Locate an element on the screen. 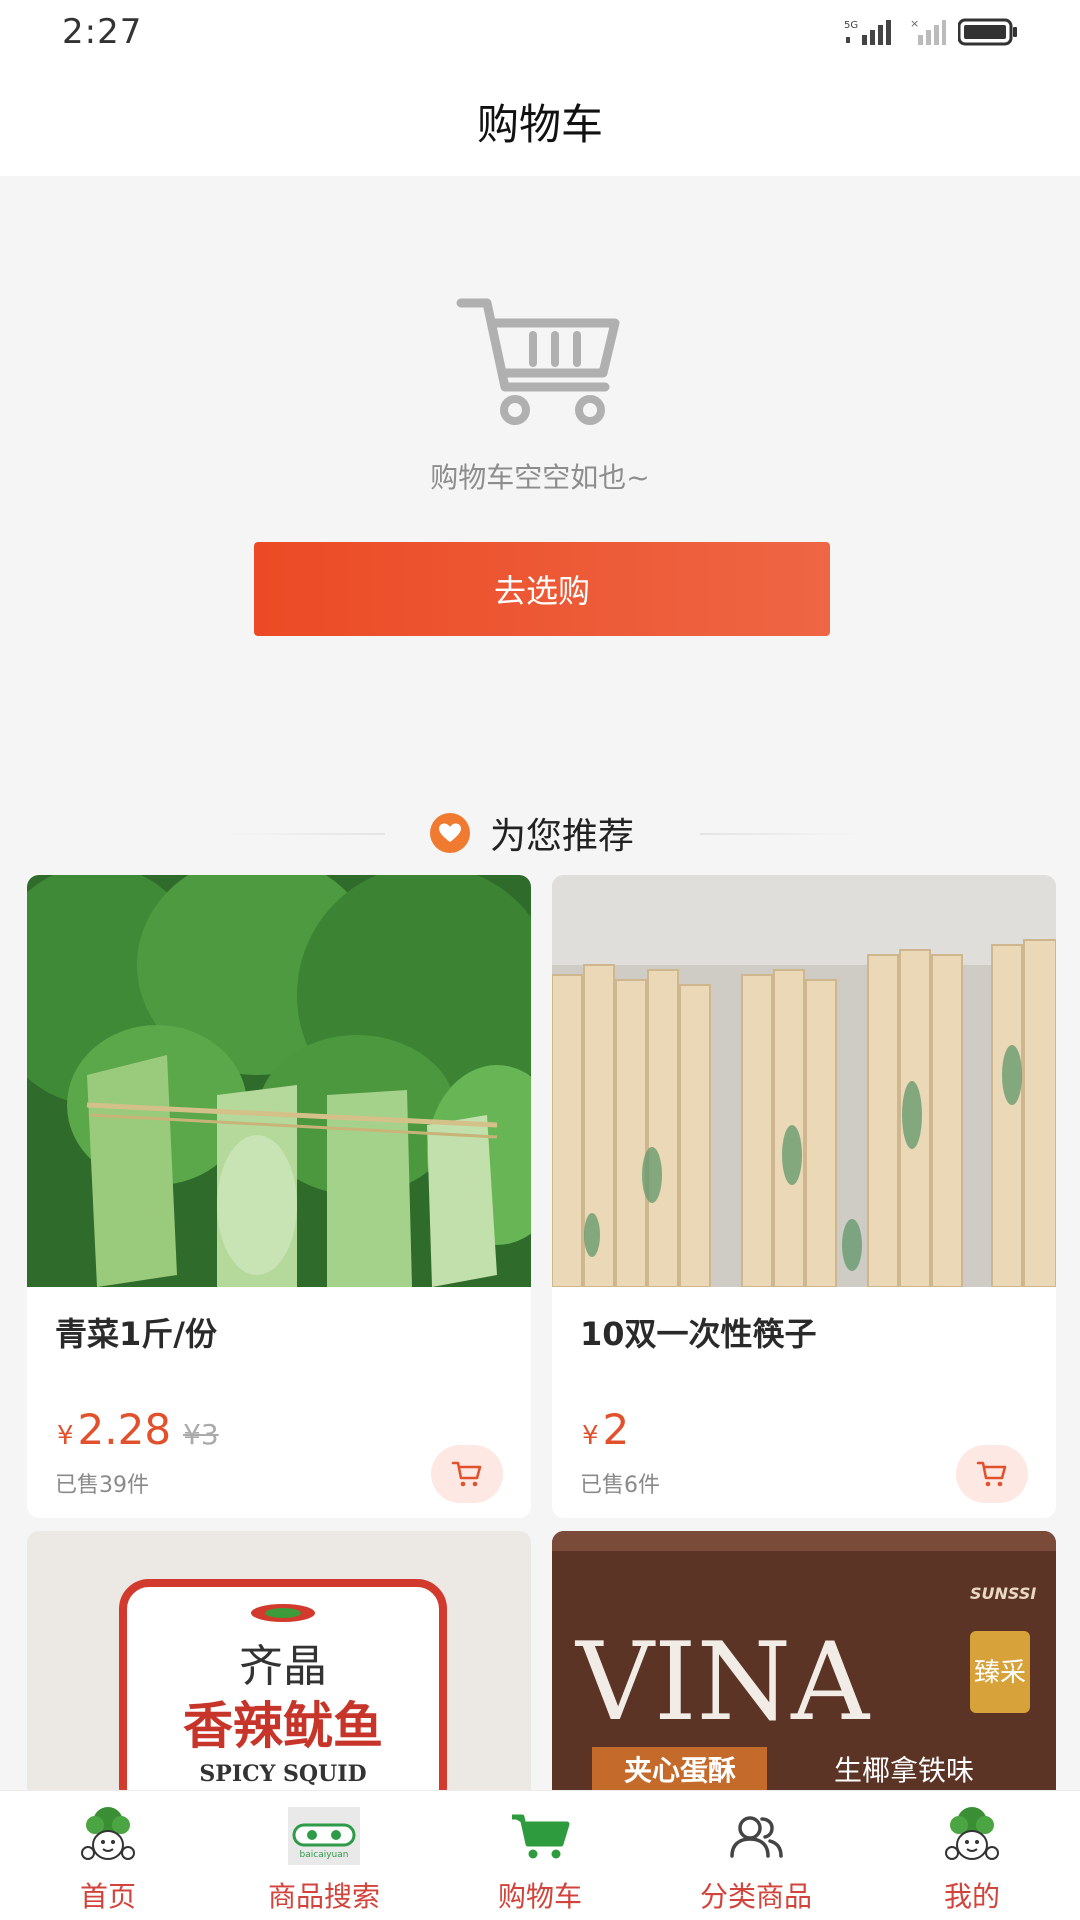 The height and width of the screenshot is (1920, 1080). svg-text: VINA is located at coordinates (722, 1682).